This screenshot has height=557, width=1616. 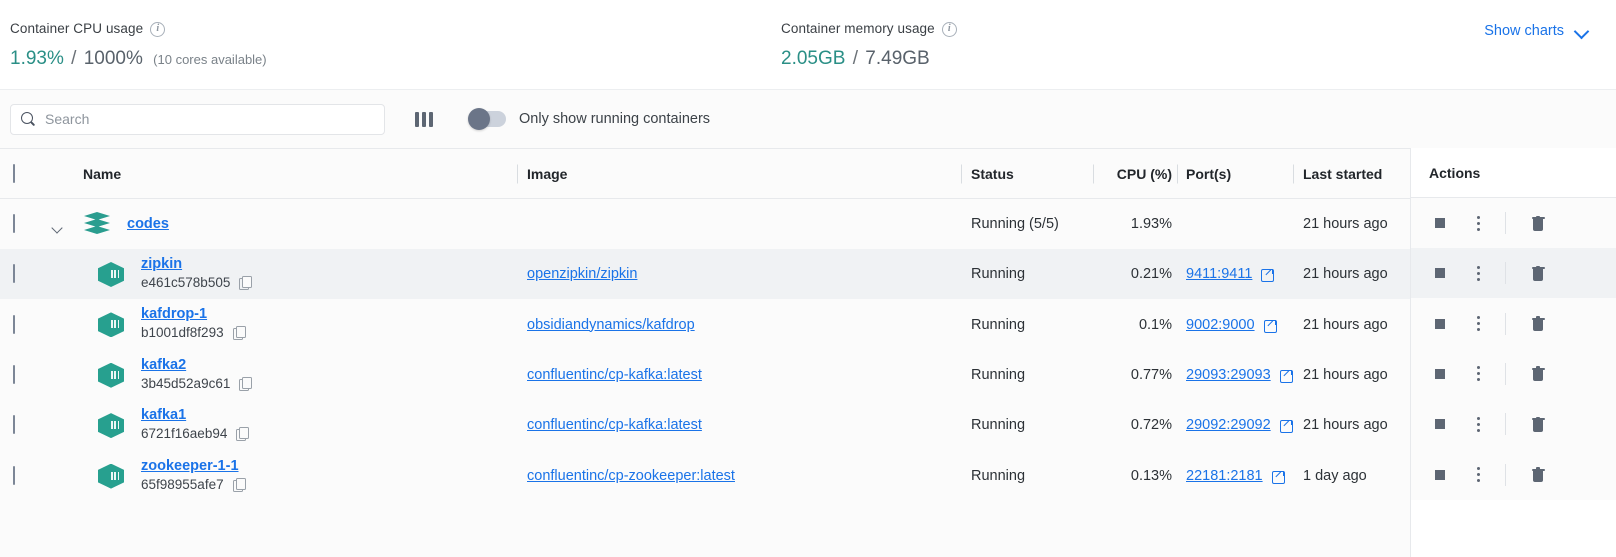 I want to click on column-header-actions: Actions, so click(x=1513, y=173).